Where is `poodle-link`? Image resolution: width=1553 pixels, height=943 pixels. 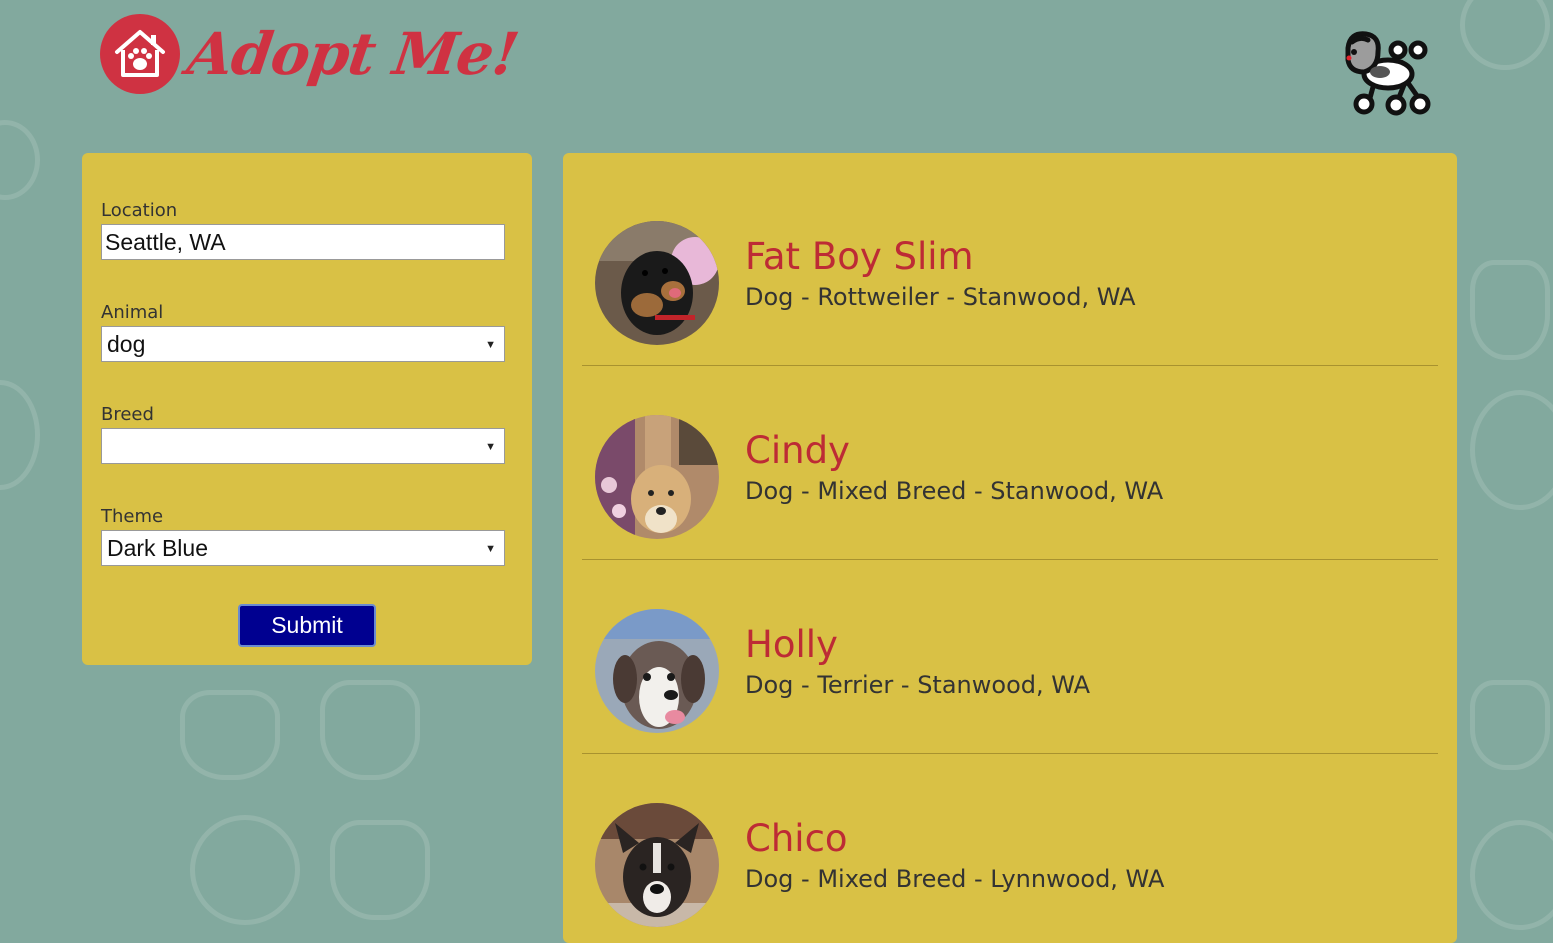 poodle-link is located at coordinates (1386, 72).